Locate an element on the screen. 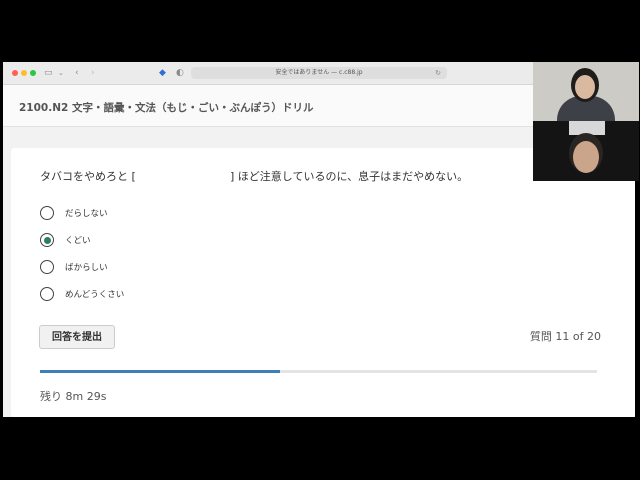  question-counter: 質問 11 of 20 is located at coordinates (565, 336).